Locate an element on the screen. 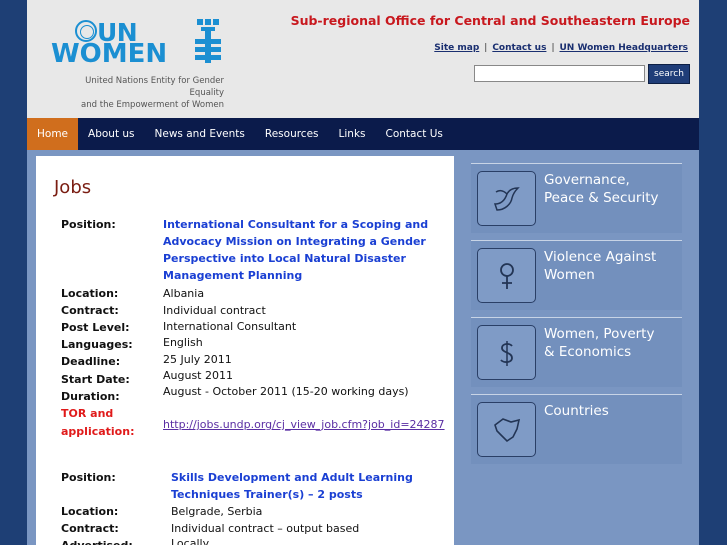  nav-item-news-and-events: News and Events is located at coordinates (200, 134).